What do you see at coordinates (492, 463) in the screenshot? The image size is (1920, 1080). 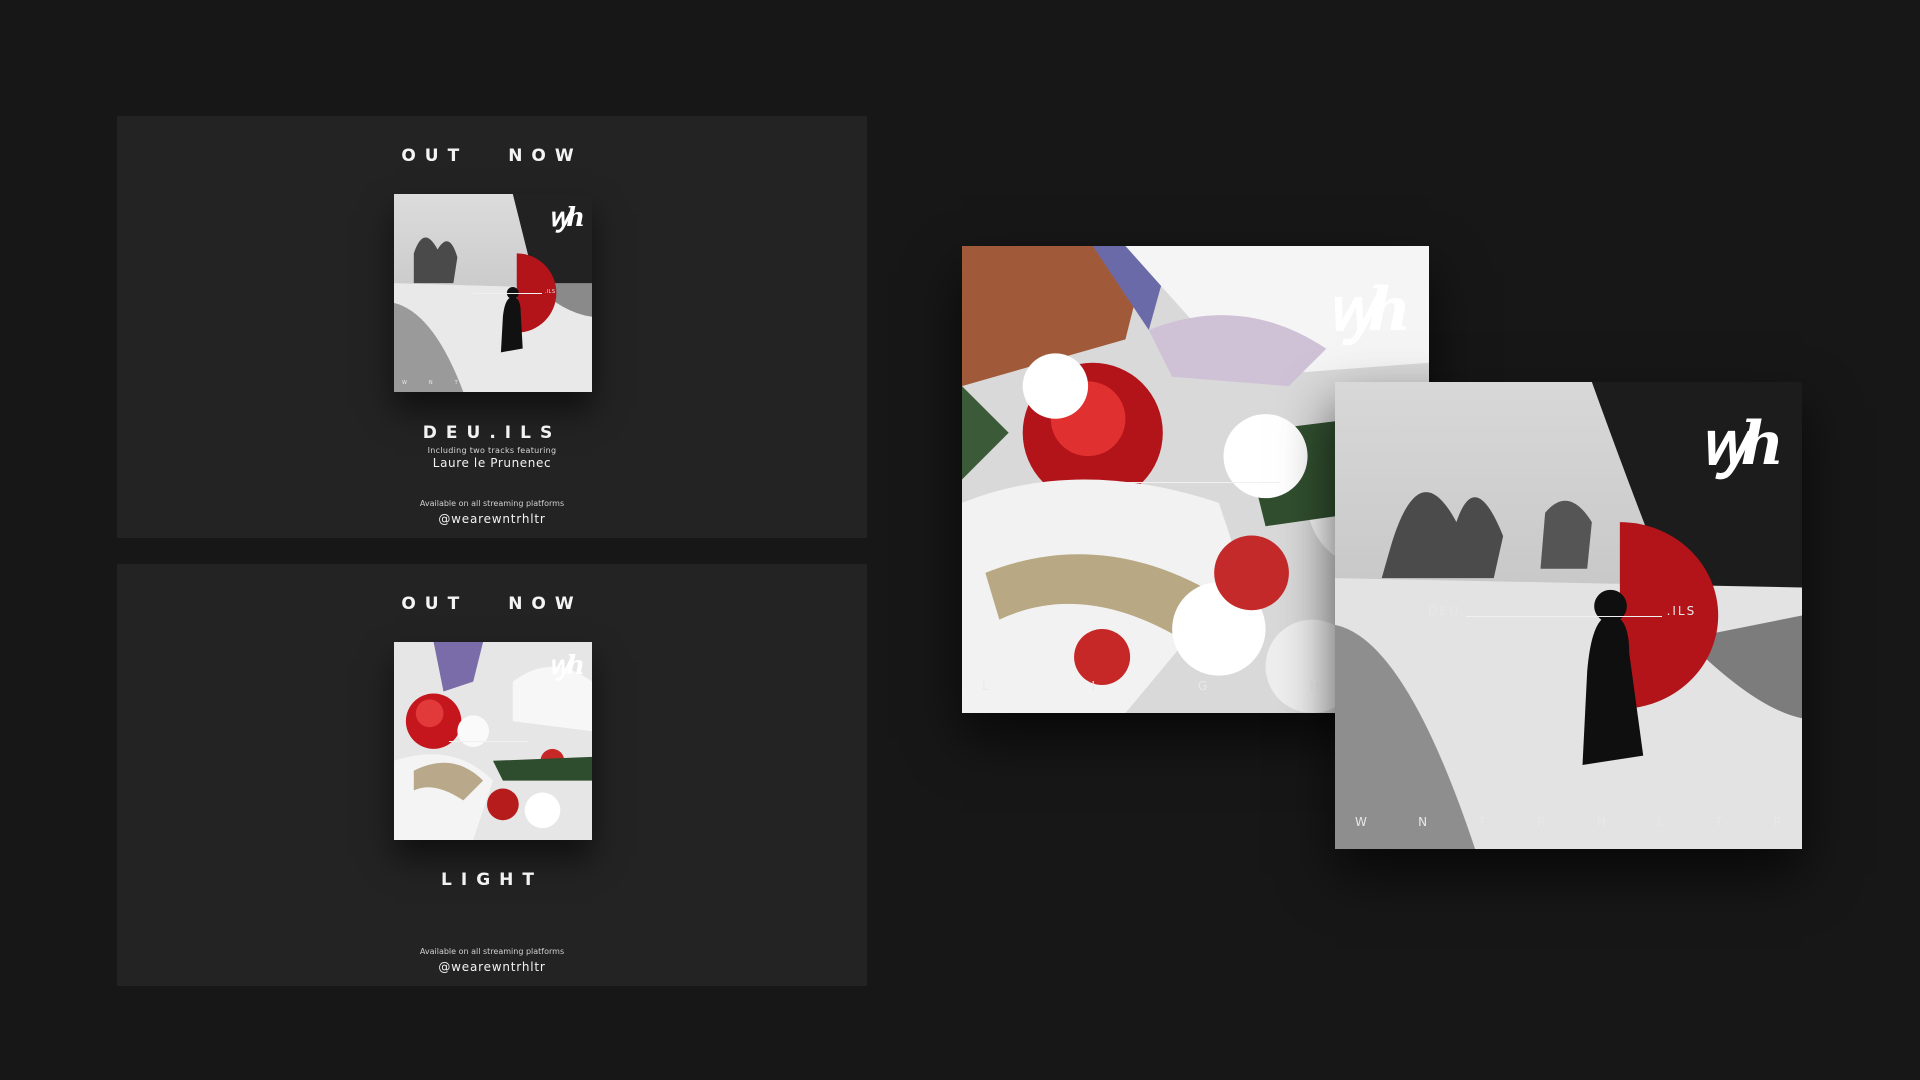 I see `featuring-artist: Laure le Prunenec` at bounding box center [492, 463].